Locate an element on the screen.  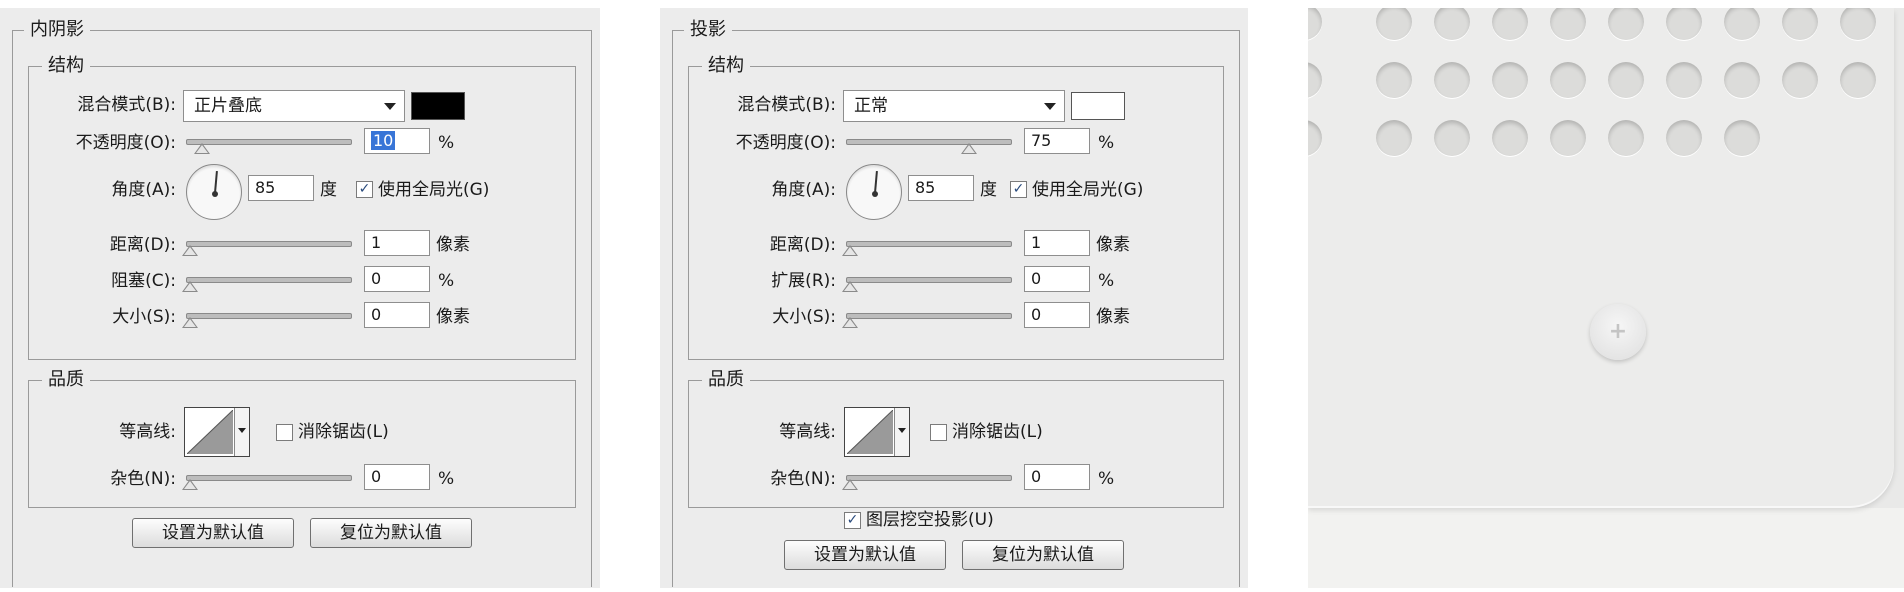
contour-curve-icon is located at coordinates (210, 432).